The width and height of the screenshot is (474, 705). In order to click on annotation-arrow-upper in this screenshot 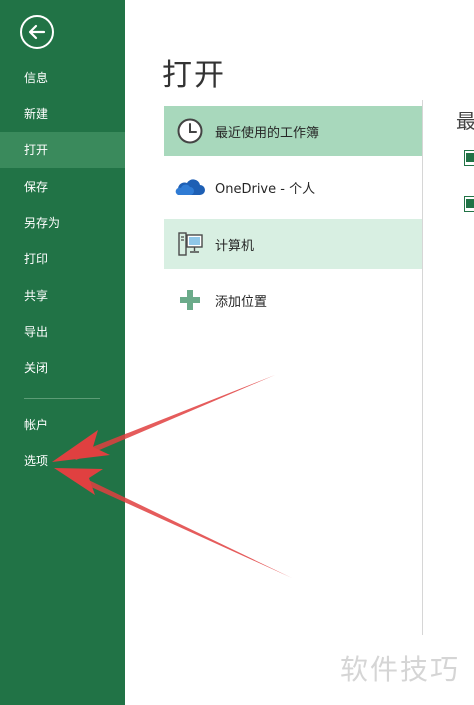, I will do `click(173, 417)`.